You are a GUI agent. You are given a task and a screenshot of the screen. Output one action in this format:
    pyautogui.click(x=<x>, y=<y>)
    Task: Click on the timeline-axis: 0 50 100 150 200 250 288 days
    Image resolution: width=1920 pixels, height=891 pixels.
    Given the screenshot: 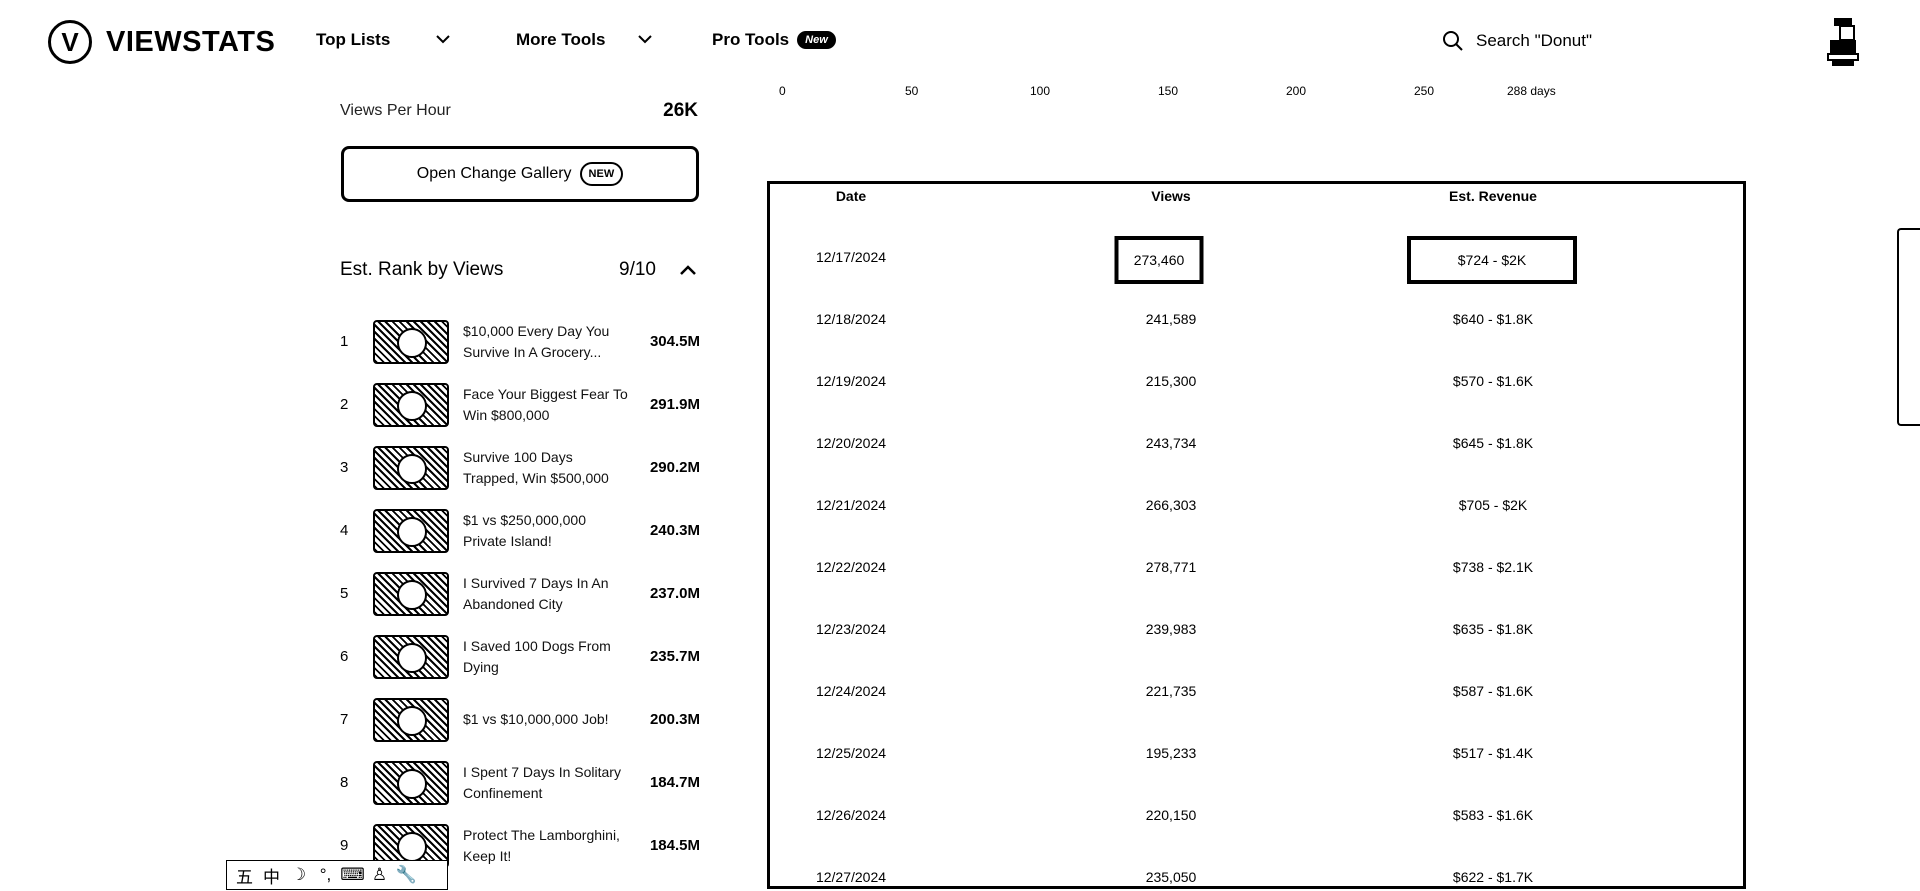 What is the action you would take?
    pyautogui.click(x=1220, y=94)
    